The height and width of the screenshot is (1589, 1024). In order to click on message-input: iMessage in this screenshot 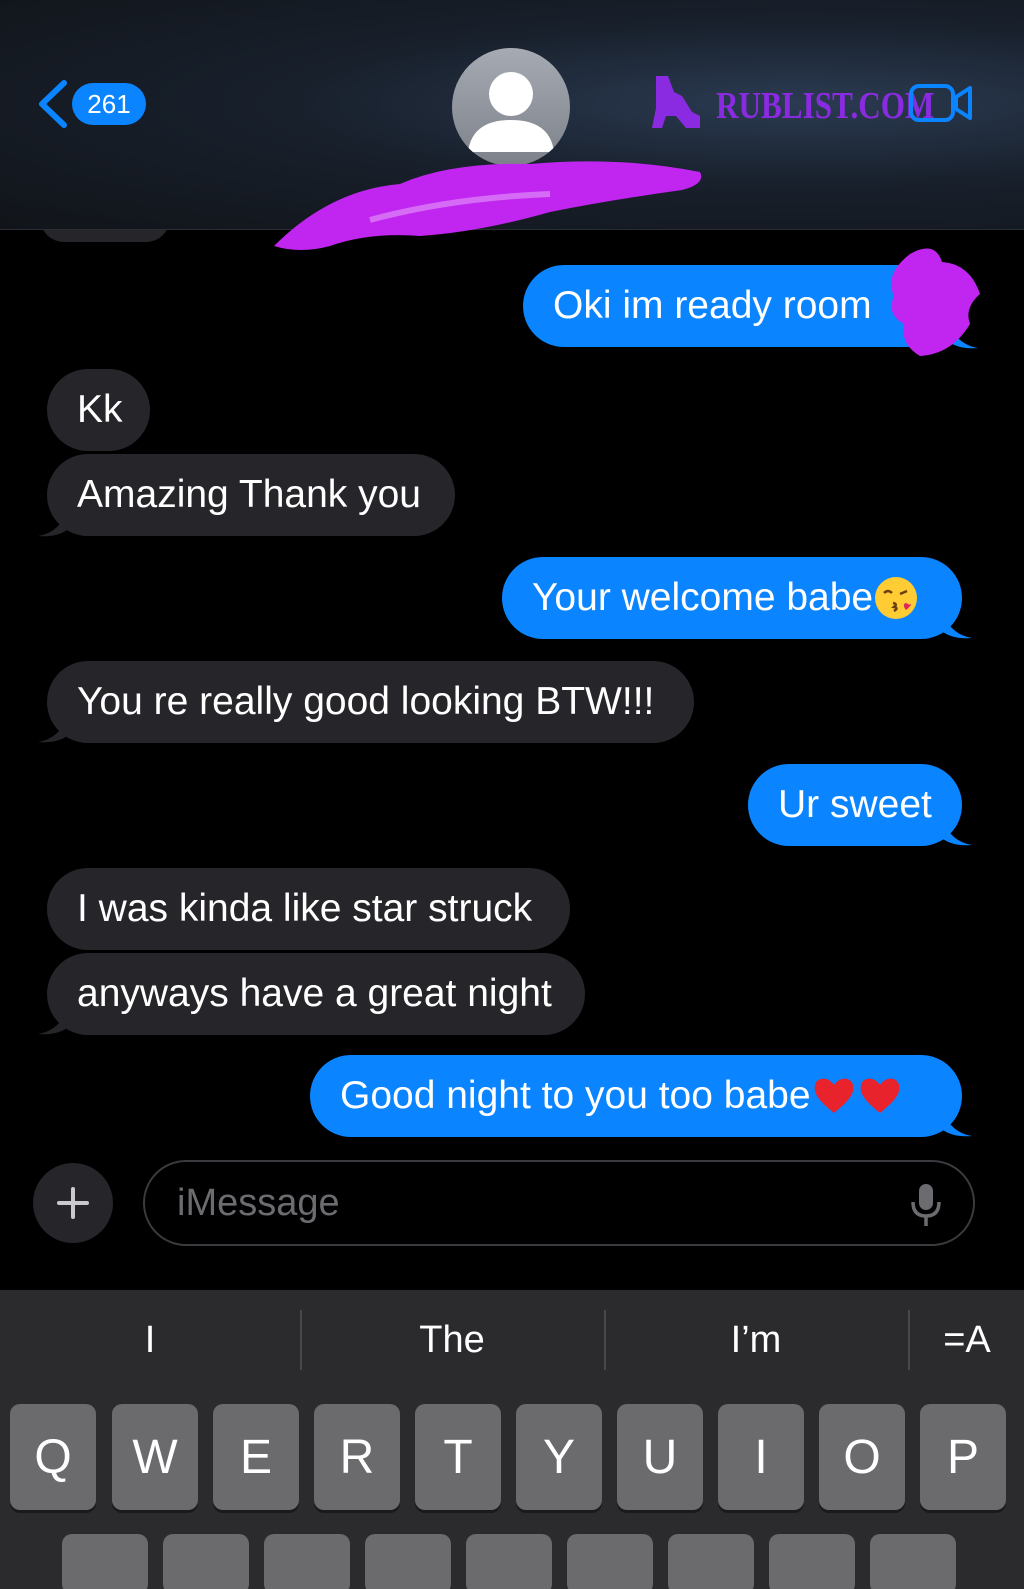, I will do `click(559, 1203)`.